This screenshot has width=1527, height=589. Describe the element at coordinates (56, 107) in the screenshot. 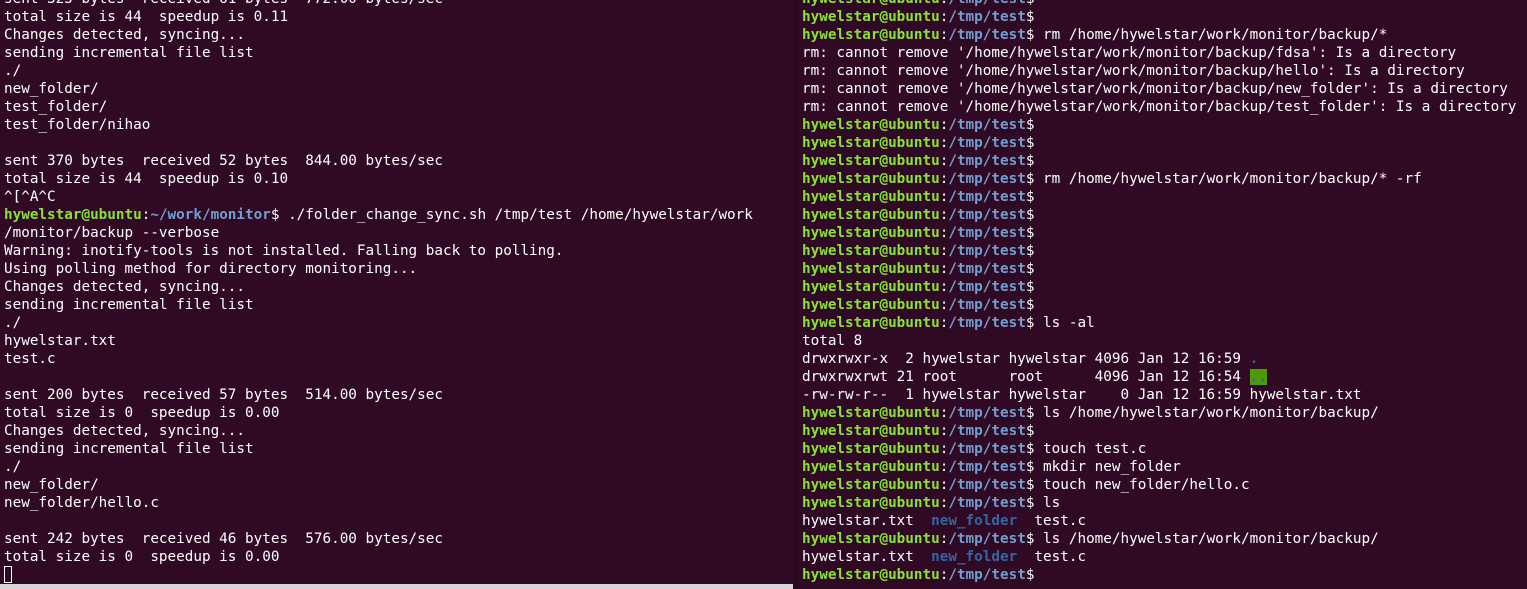

I see `terminal-line: test_folder/` at that location.